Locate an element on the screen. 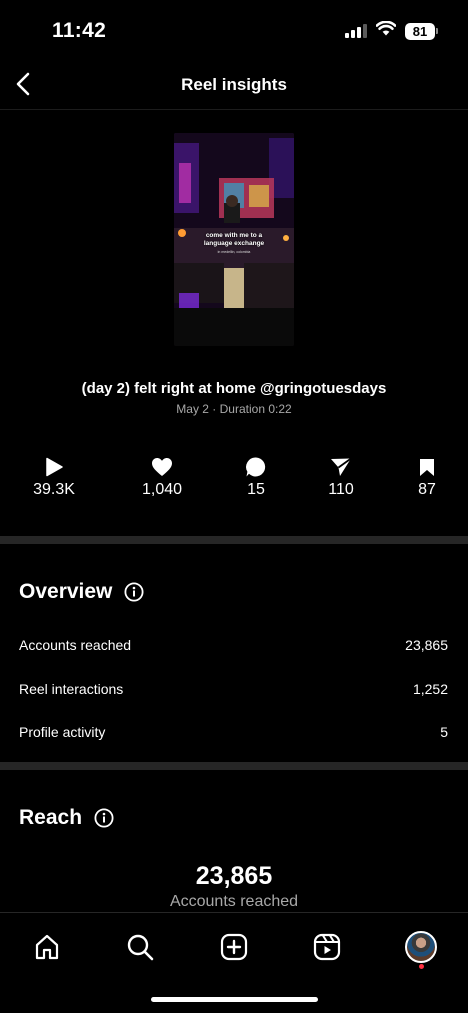 The image size is (468, 1013). nav-search is located at coordinates (140, 947).